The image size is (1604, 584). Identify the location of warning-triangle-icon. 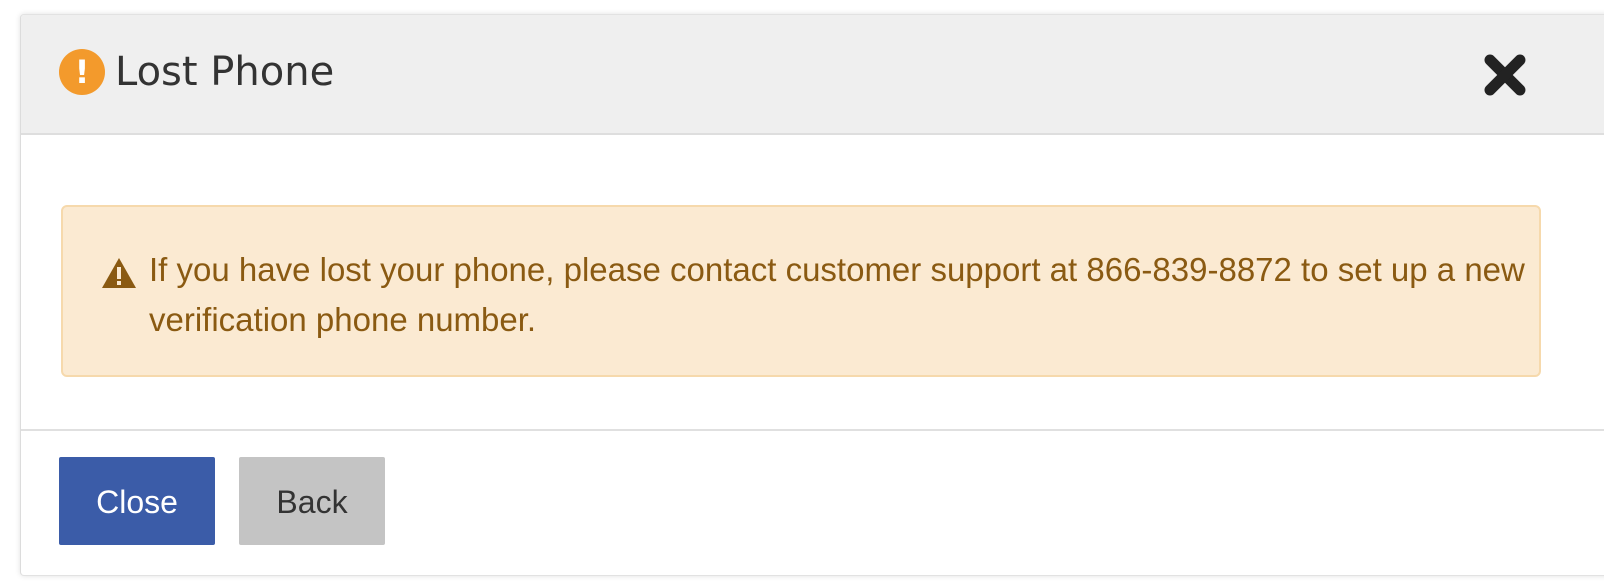
(119, 273).